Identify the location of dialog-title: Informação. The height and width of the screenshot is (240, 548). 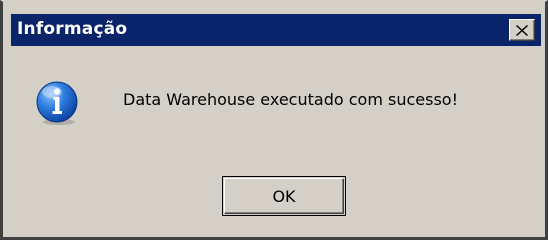
(72, 29).